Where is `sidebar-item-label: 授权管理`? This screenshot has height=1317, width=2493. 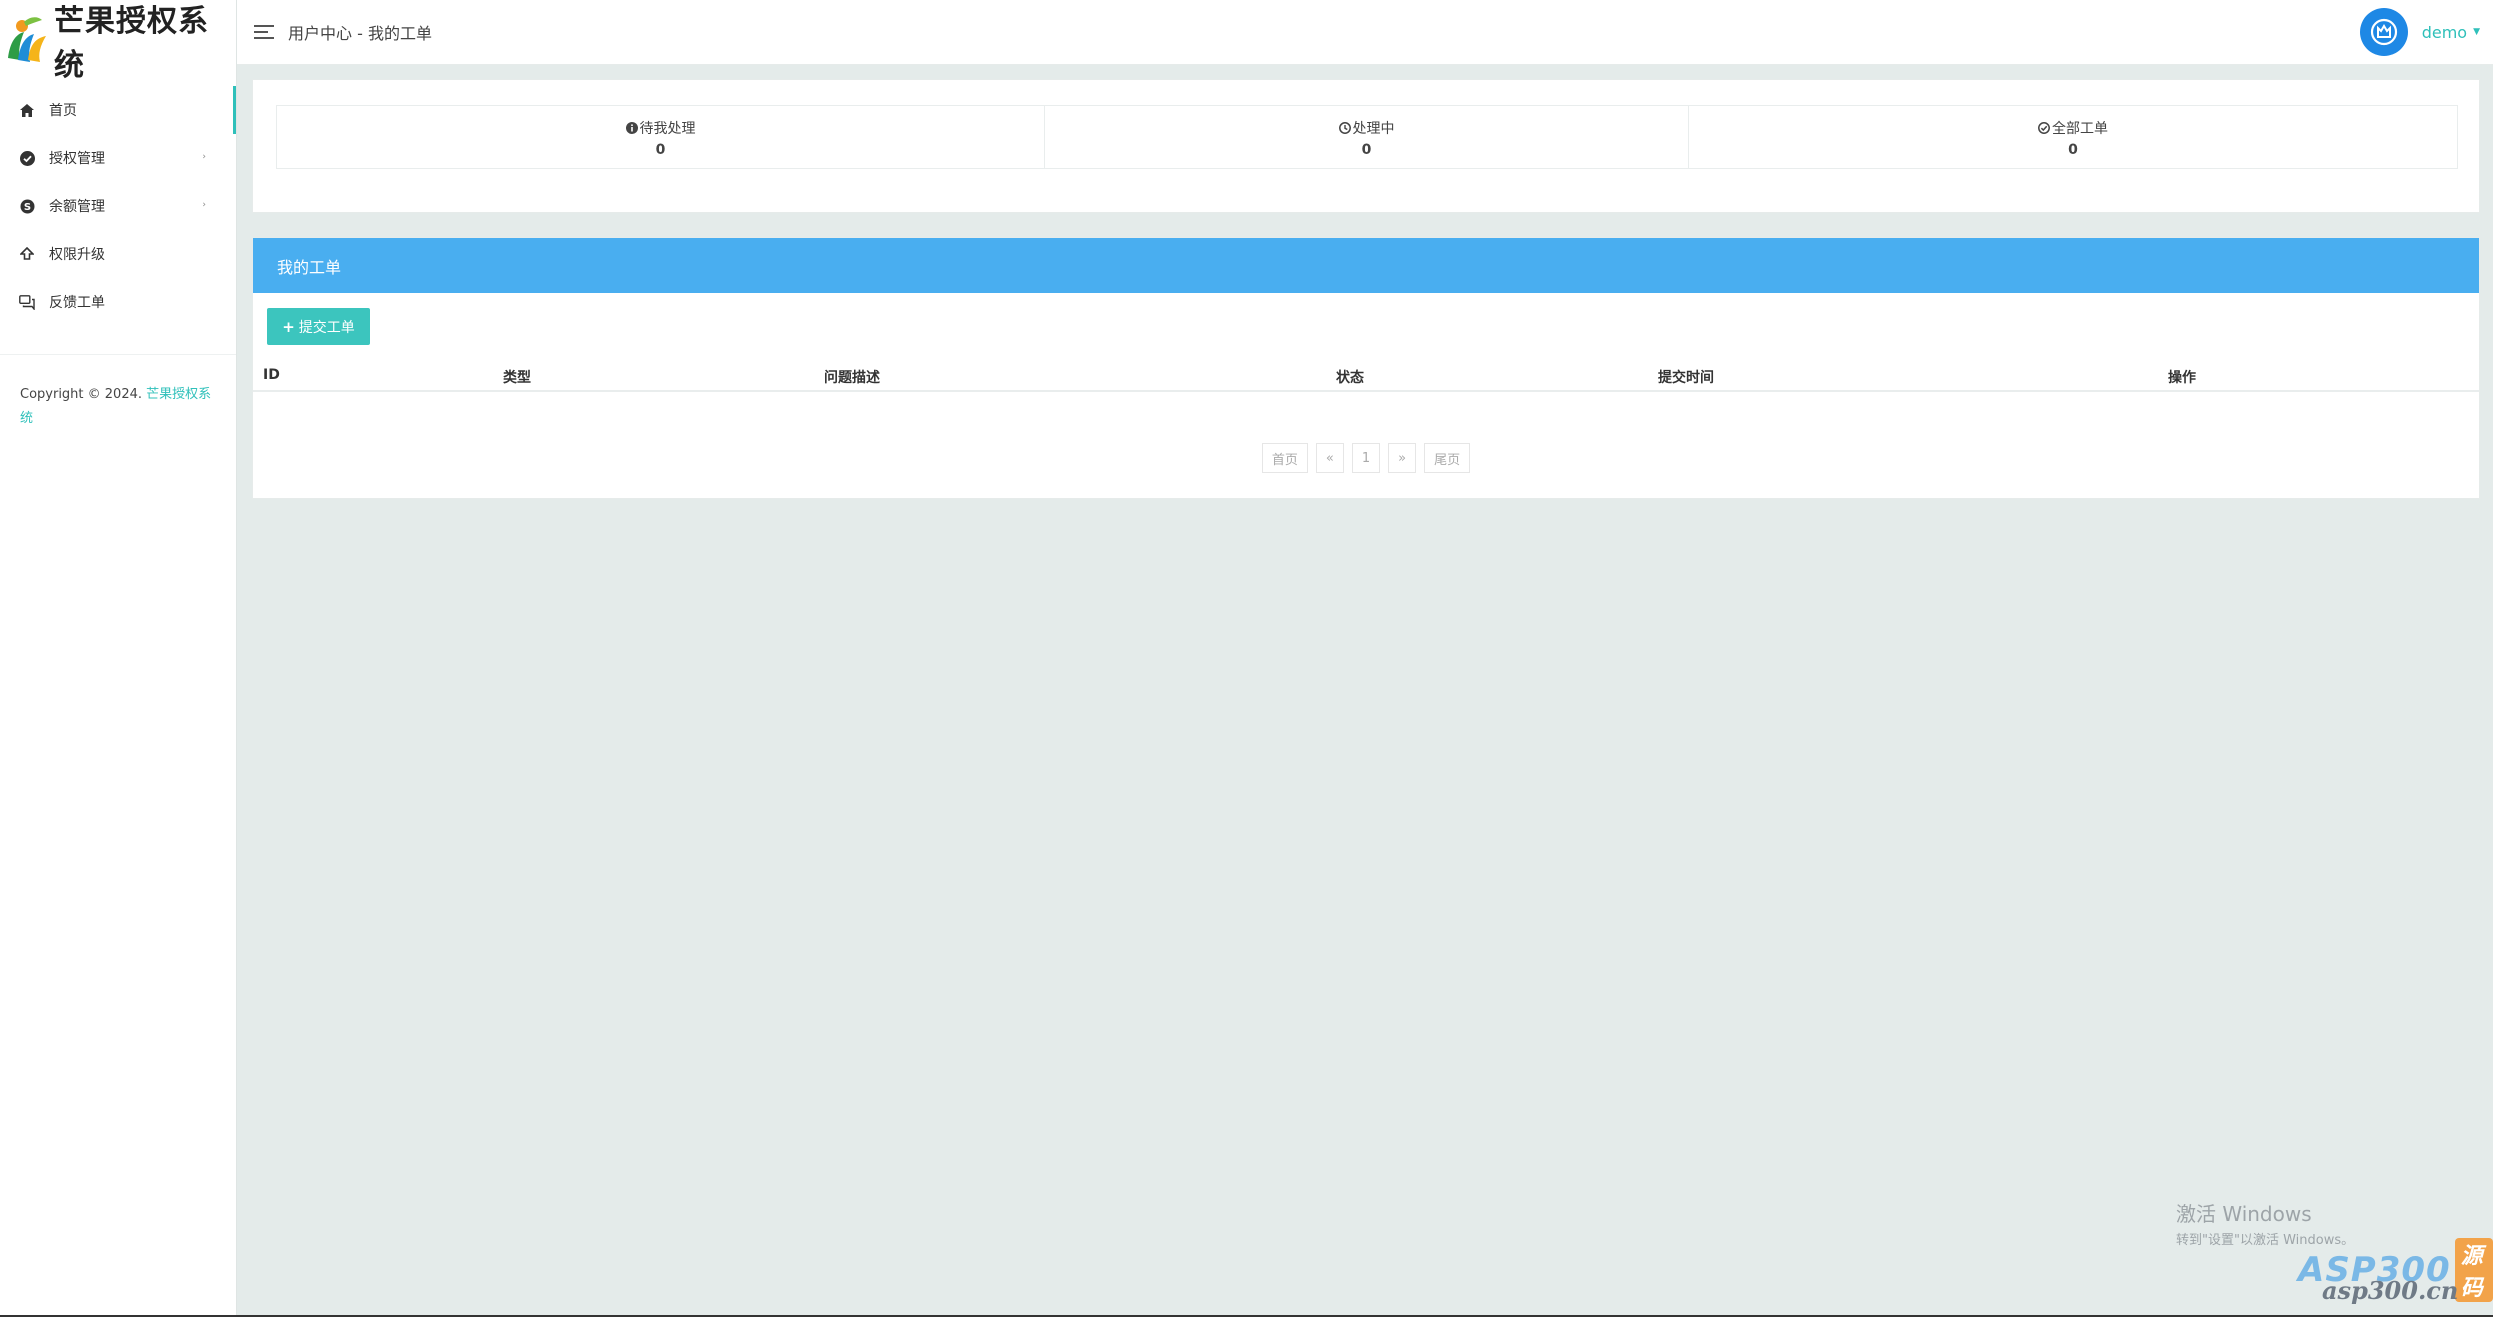 sidebar-item-label: 授权管理 is located at coordinates (77, 159).